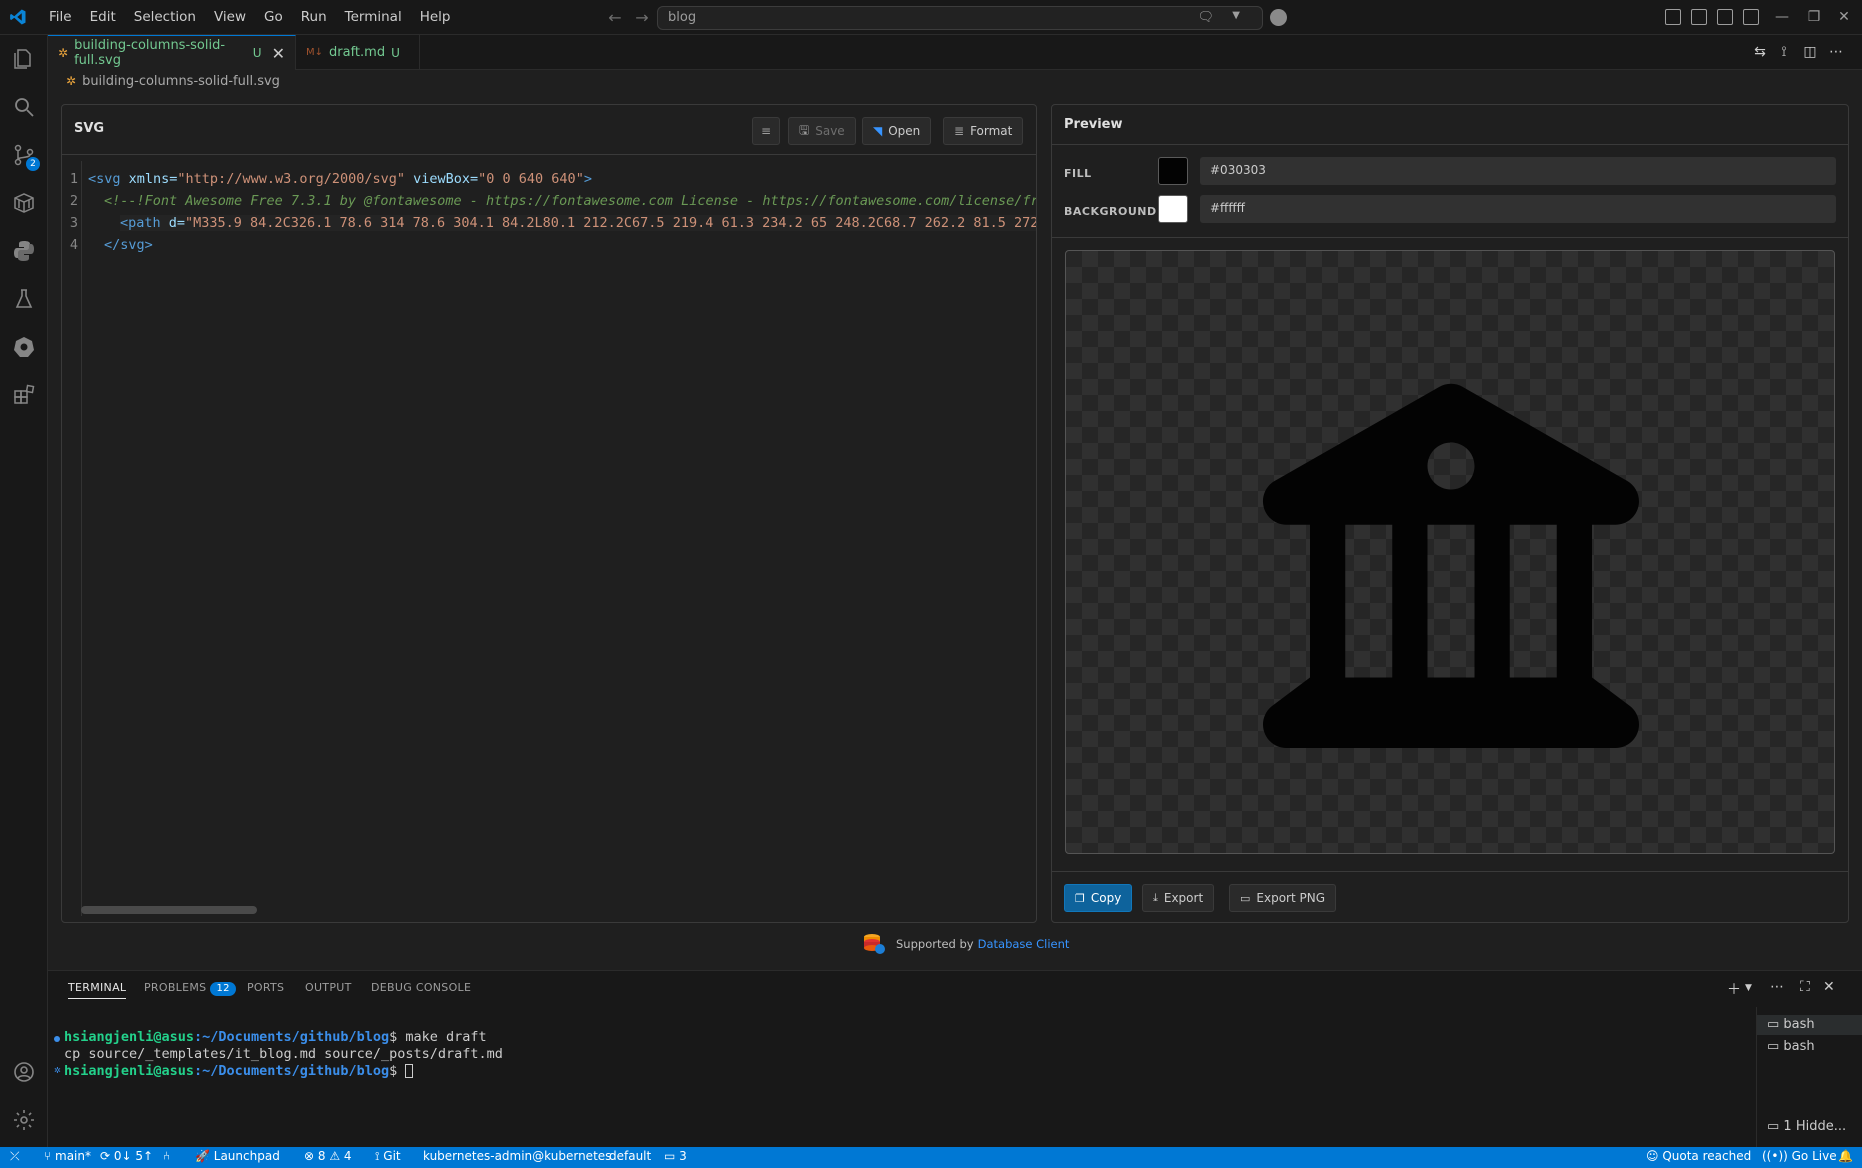  I want to click on accounts-icon, so click(24, 1072).